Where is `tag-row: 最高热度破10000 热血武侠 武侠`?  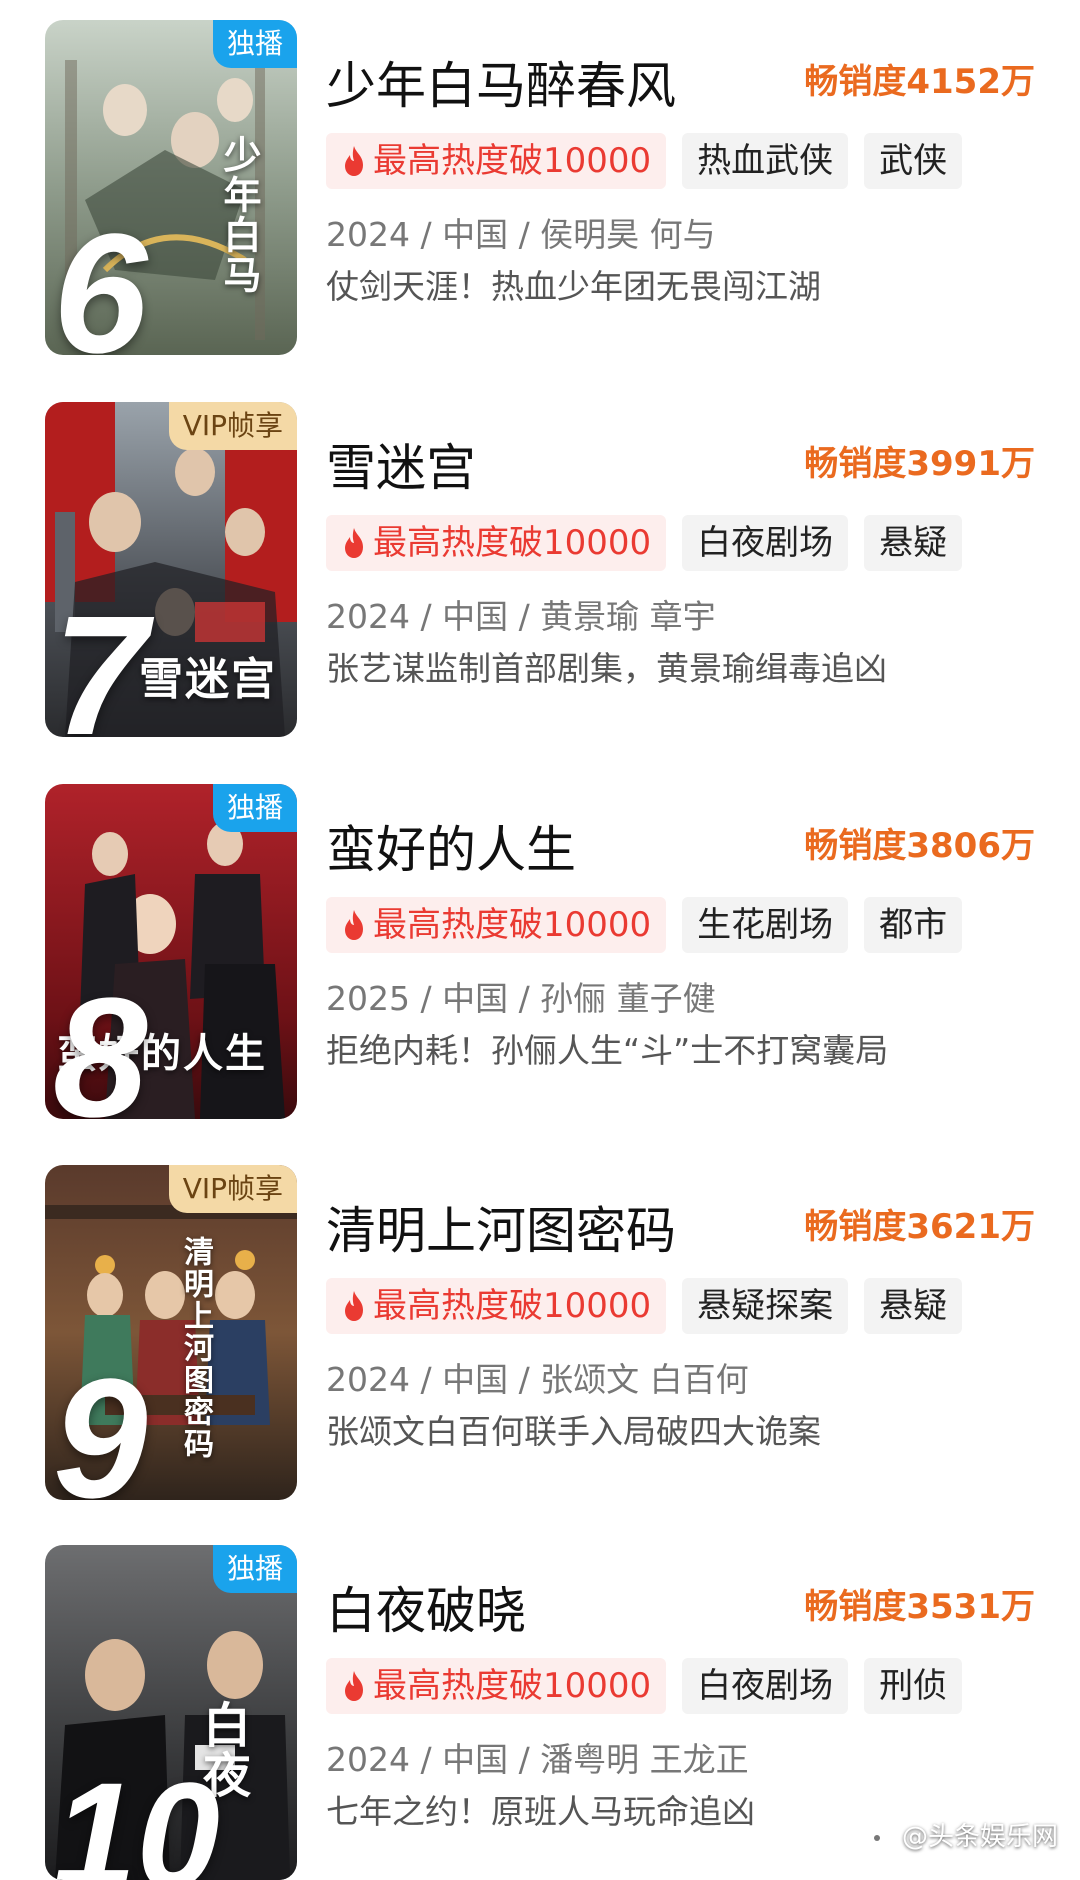 tag-row: 最高热度破10000 热血武侠 武侠 is located at coordinates (644, 161).